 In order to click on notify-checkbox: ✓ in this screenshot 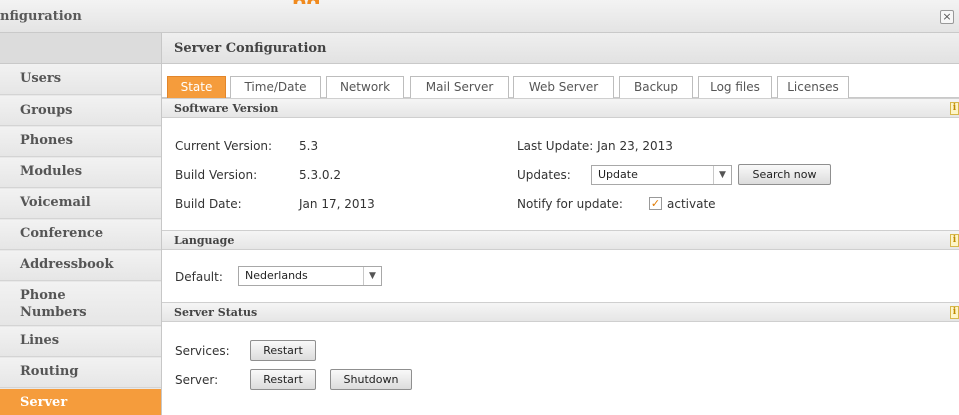, I will do `click(655, 203)`.